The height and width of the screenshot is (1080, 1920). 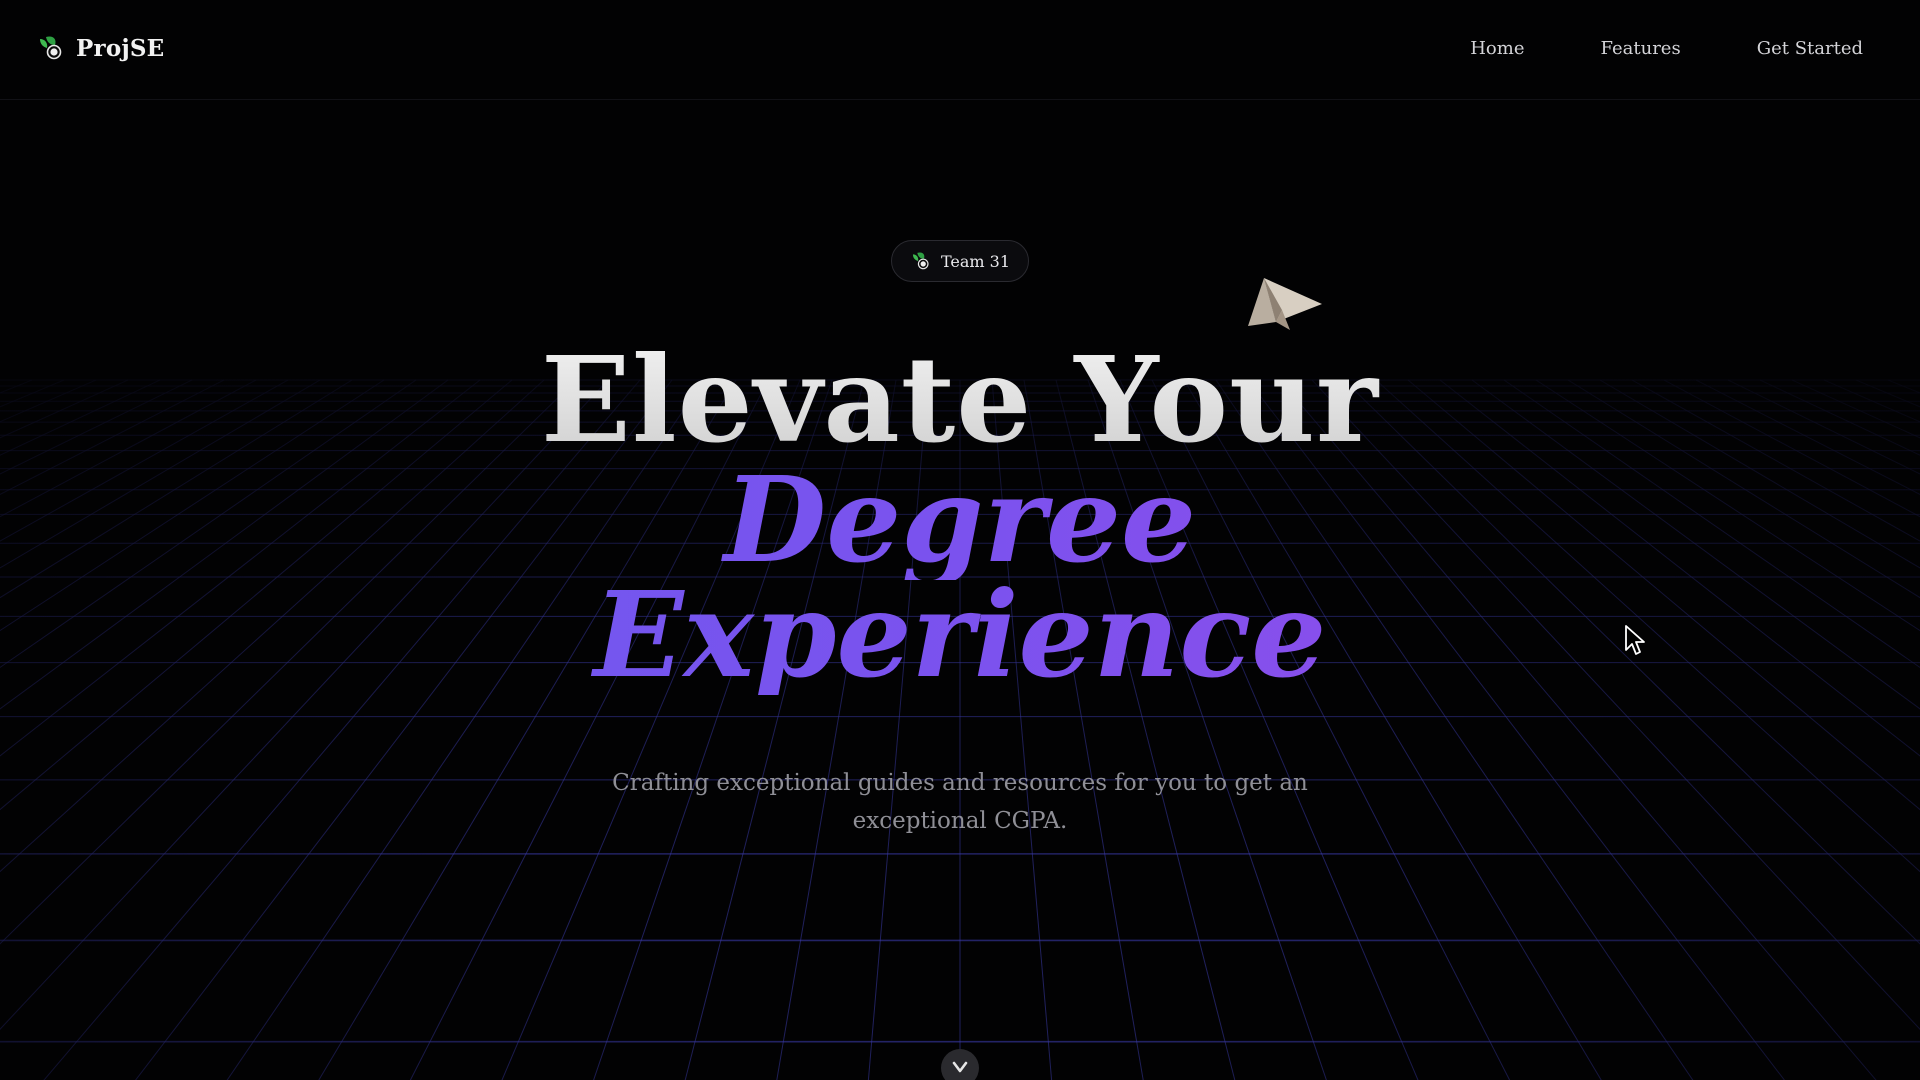 What do you see at coordinates (1635, 640) in the screenshot?
I see `mouse-cursor-icon` at bounding box center [1635, 640].